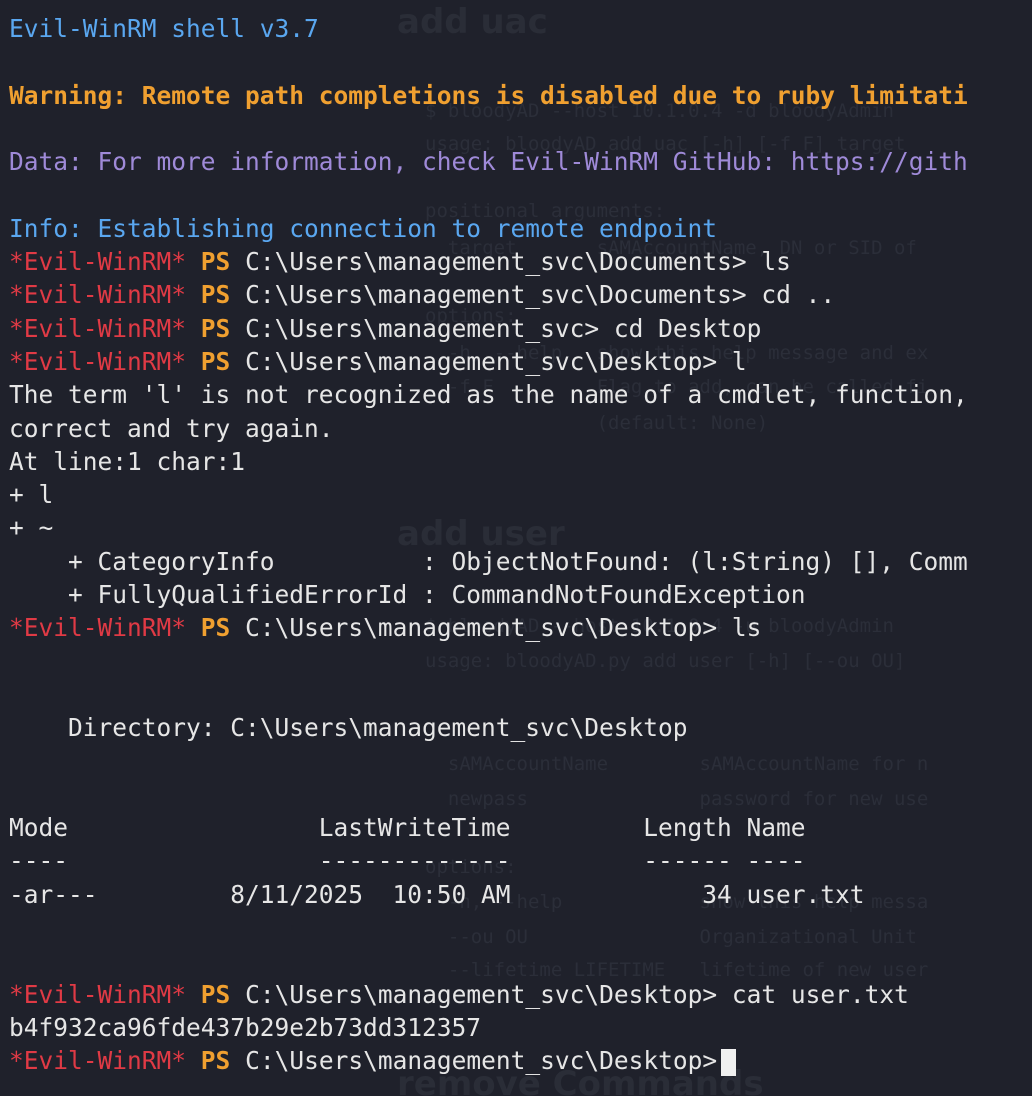  Describe the element at coordinates (422, 328) in the screenshot. I see `prompt-path: C:\Users\management_svc>` at that location.